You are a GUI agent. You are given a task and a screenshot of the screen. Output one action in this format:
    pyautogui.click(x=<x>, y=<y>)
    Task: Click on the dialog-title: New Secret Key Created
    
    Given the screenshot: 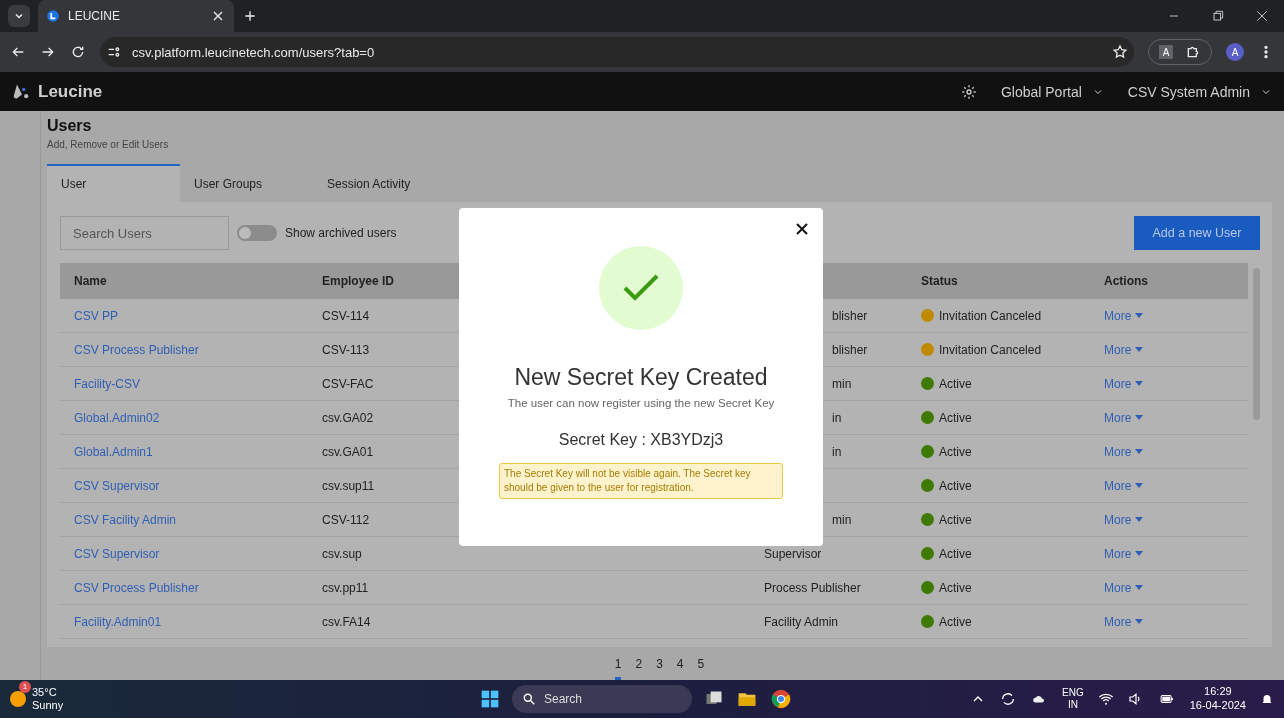 What is the action you would take?
    pyautogui.click(x=641, y=377)
    